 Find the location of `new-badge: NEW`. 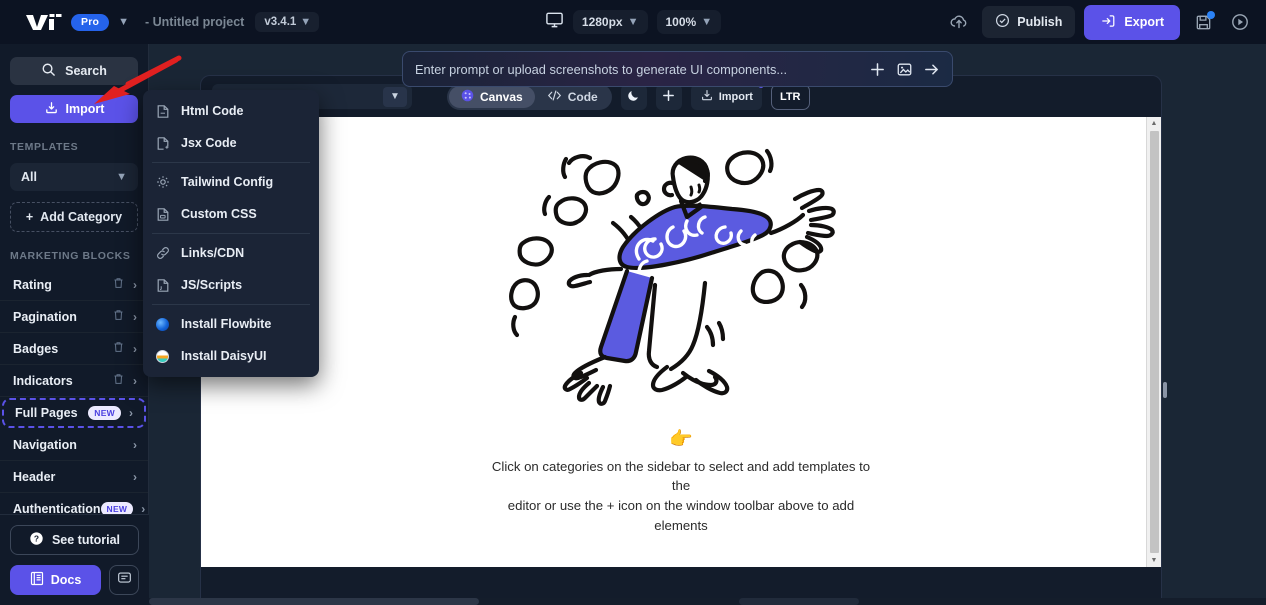

new-badge: NEW is located at coordinates (104, 413).